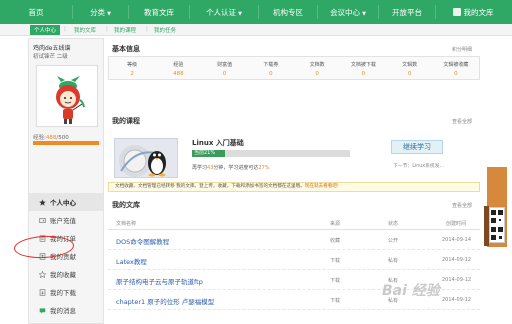 The height and width of the screenshot is (324, 512). I want to click on nav-conference: 会议中心 ▼, so click(348, 12).